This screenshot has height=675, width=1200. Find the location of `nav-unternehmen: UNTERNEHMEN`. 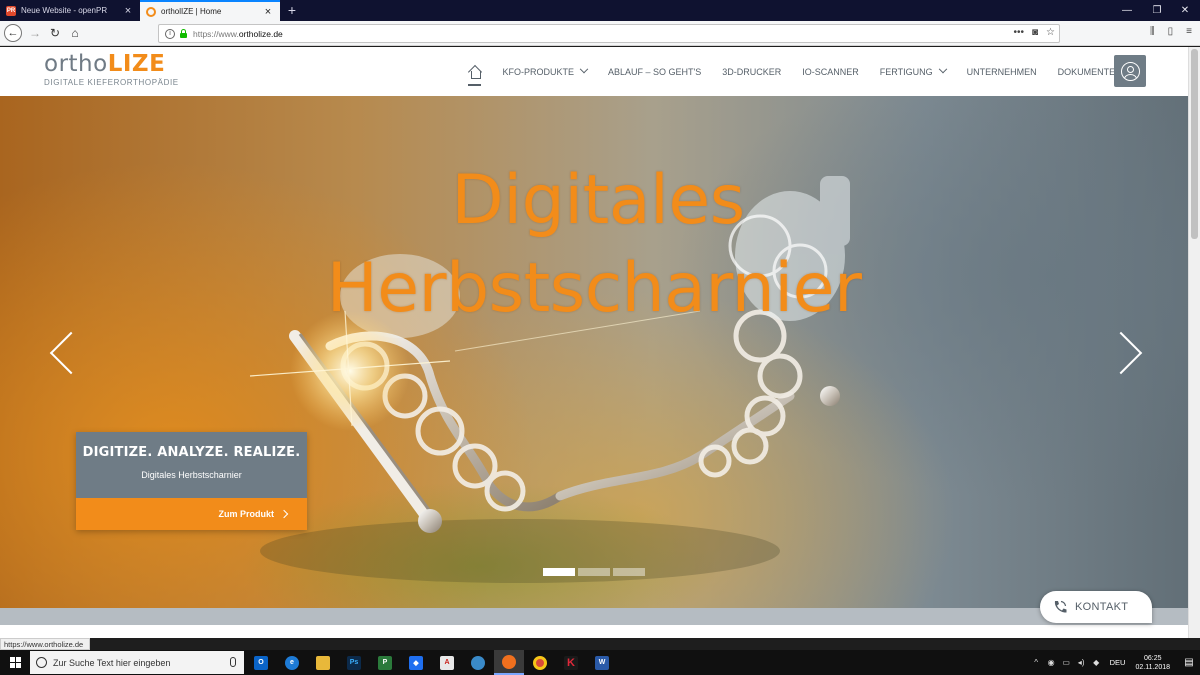

nav-unternehmen: UNTERNEHMEN is located at coordinates (1001, 71).